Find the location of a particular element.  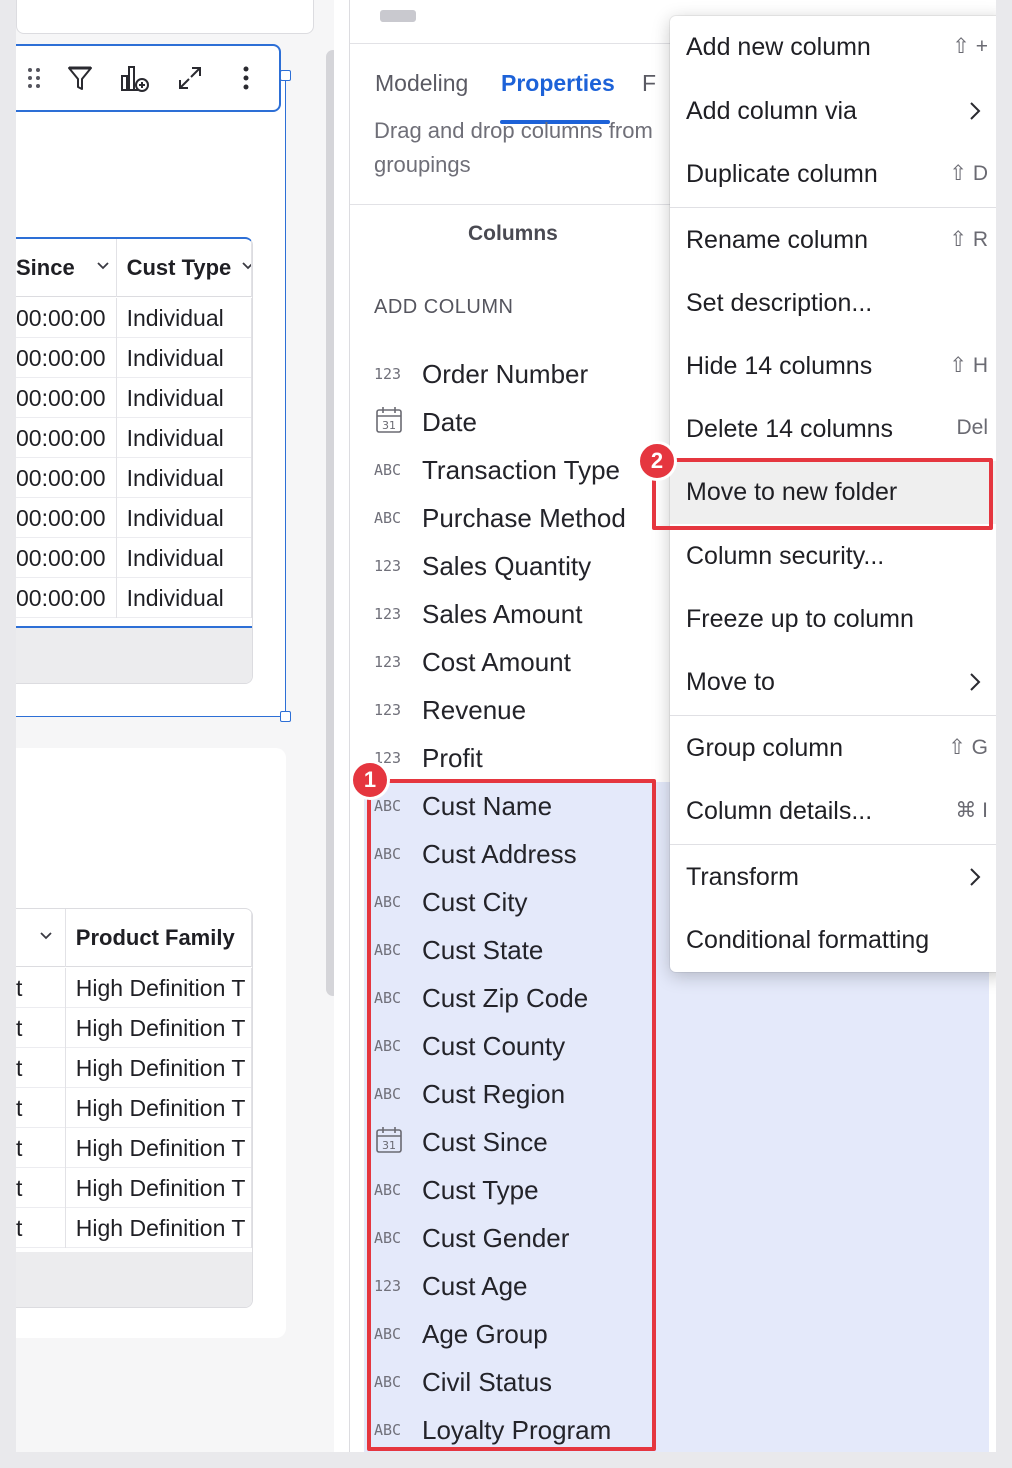

more-options-icon is located at coordinates (246, 78).